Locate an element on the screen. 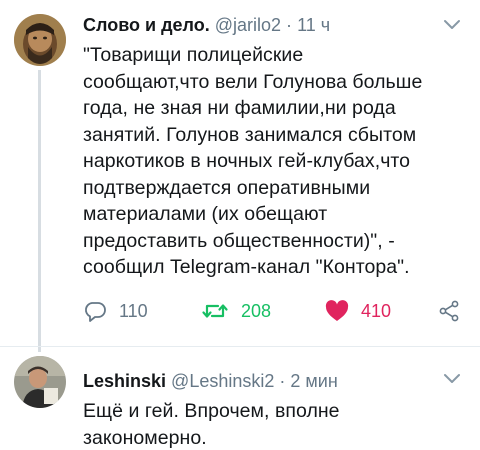 Image resolution: width=480 pixels, height=450 pixels. tweet-text: Ещё и гей. Впрочем, вполне закономерно. is located at coordinates (211, 424).